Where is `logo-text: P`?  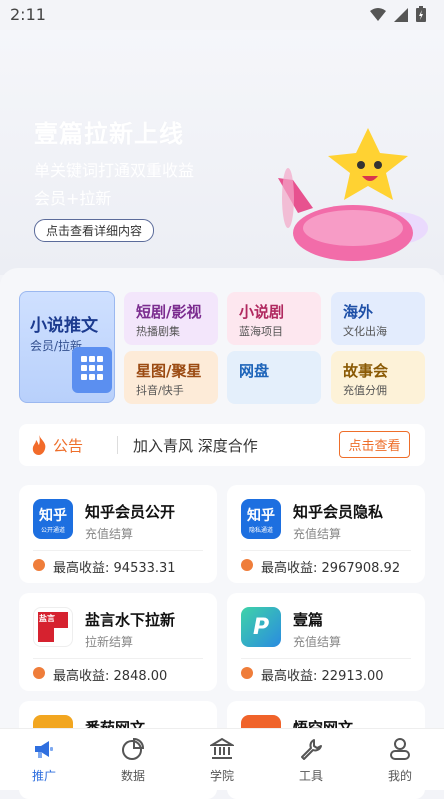 logo-text: P is located at coordinates (261, 627).